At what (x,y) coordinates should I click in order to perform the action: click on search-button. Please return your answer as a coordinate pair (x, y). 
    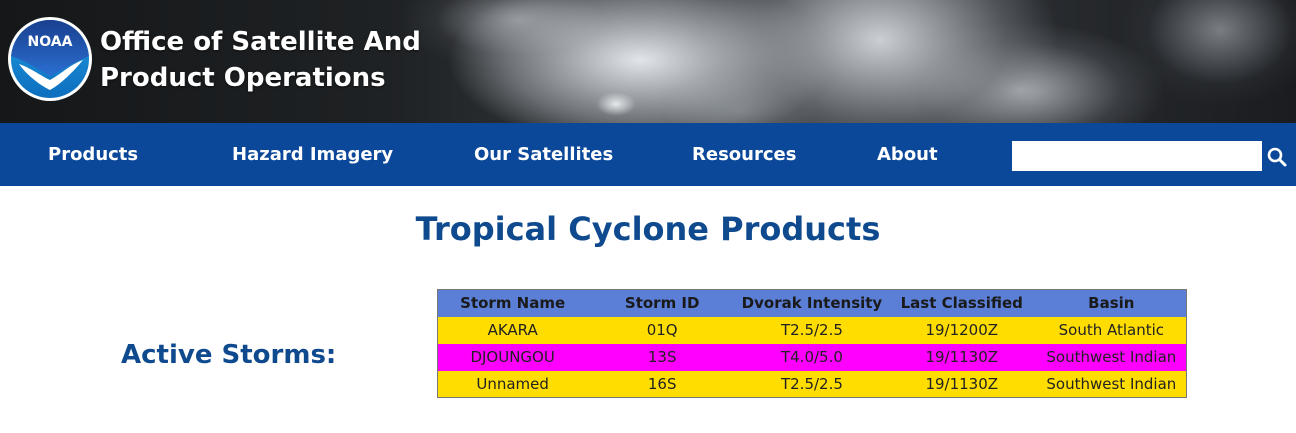
    Looking at the image, I should click on (1277, 157).